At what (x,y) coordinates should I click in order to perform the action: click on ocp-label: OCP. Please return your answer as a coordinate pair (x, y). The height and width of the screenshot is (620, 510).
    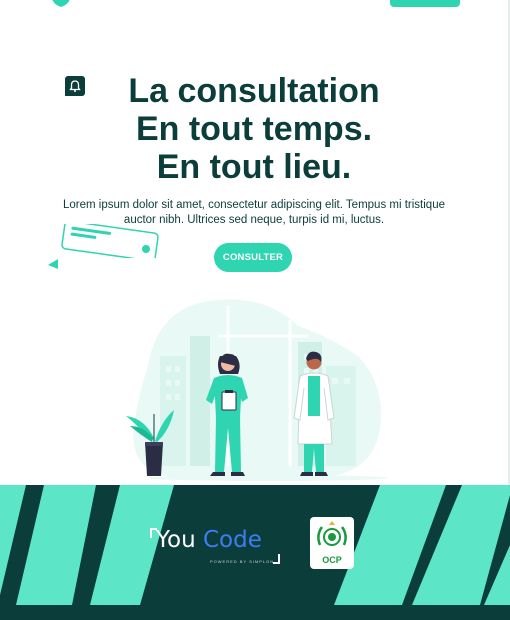
    Looking at the image, I should click on (332, 560).